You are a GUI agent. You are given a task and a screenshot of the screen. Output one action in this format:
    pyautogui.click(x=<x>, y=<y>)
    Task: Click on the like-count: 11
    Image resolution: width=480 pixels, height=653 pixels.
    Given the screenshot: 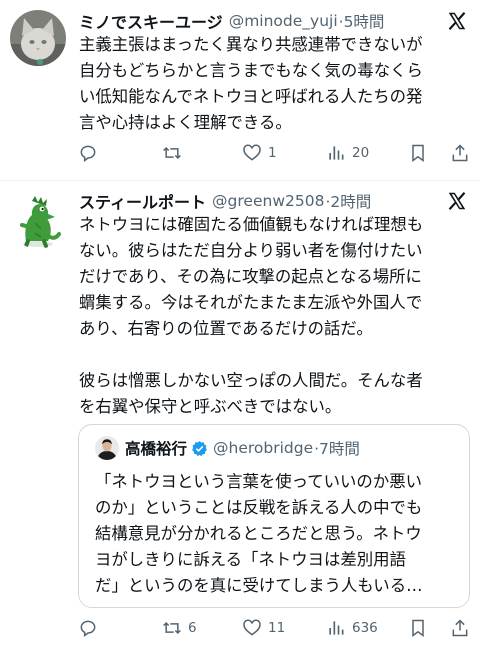 What is the action you would take?
    pyautogui.click(x=277, y=628)
    